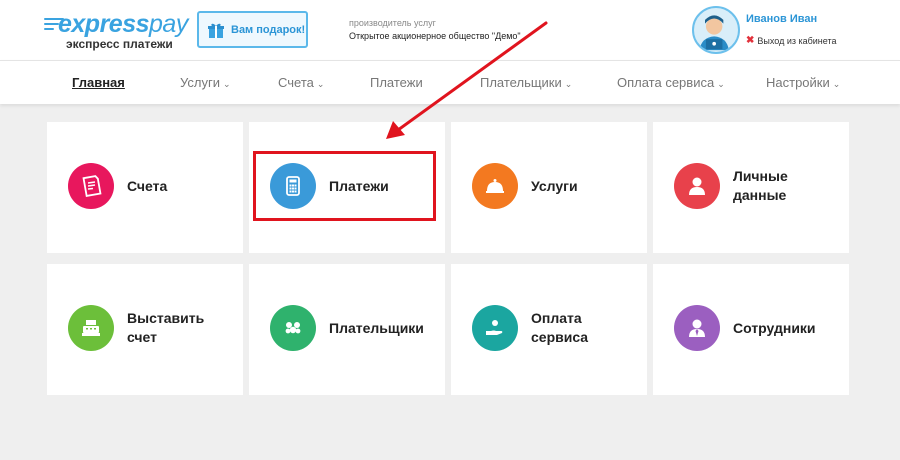 The height and width of the screenshot is (460, 900). What do you see at coordinates (165, 328) in the screenshot?
I see `tile-issue-invoice-label: Выставить счет` at bounding box center [165, 328].